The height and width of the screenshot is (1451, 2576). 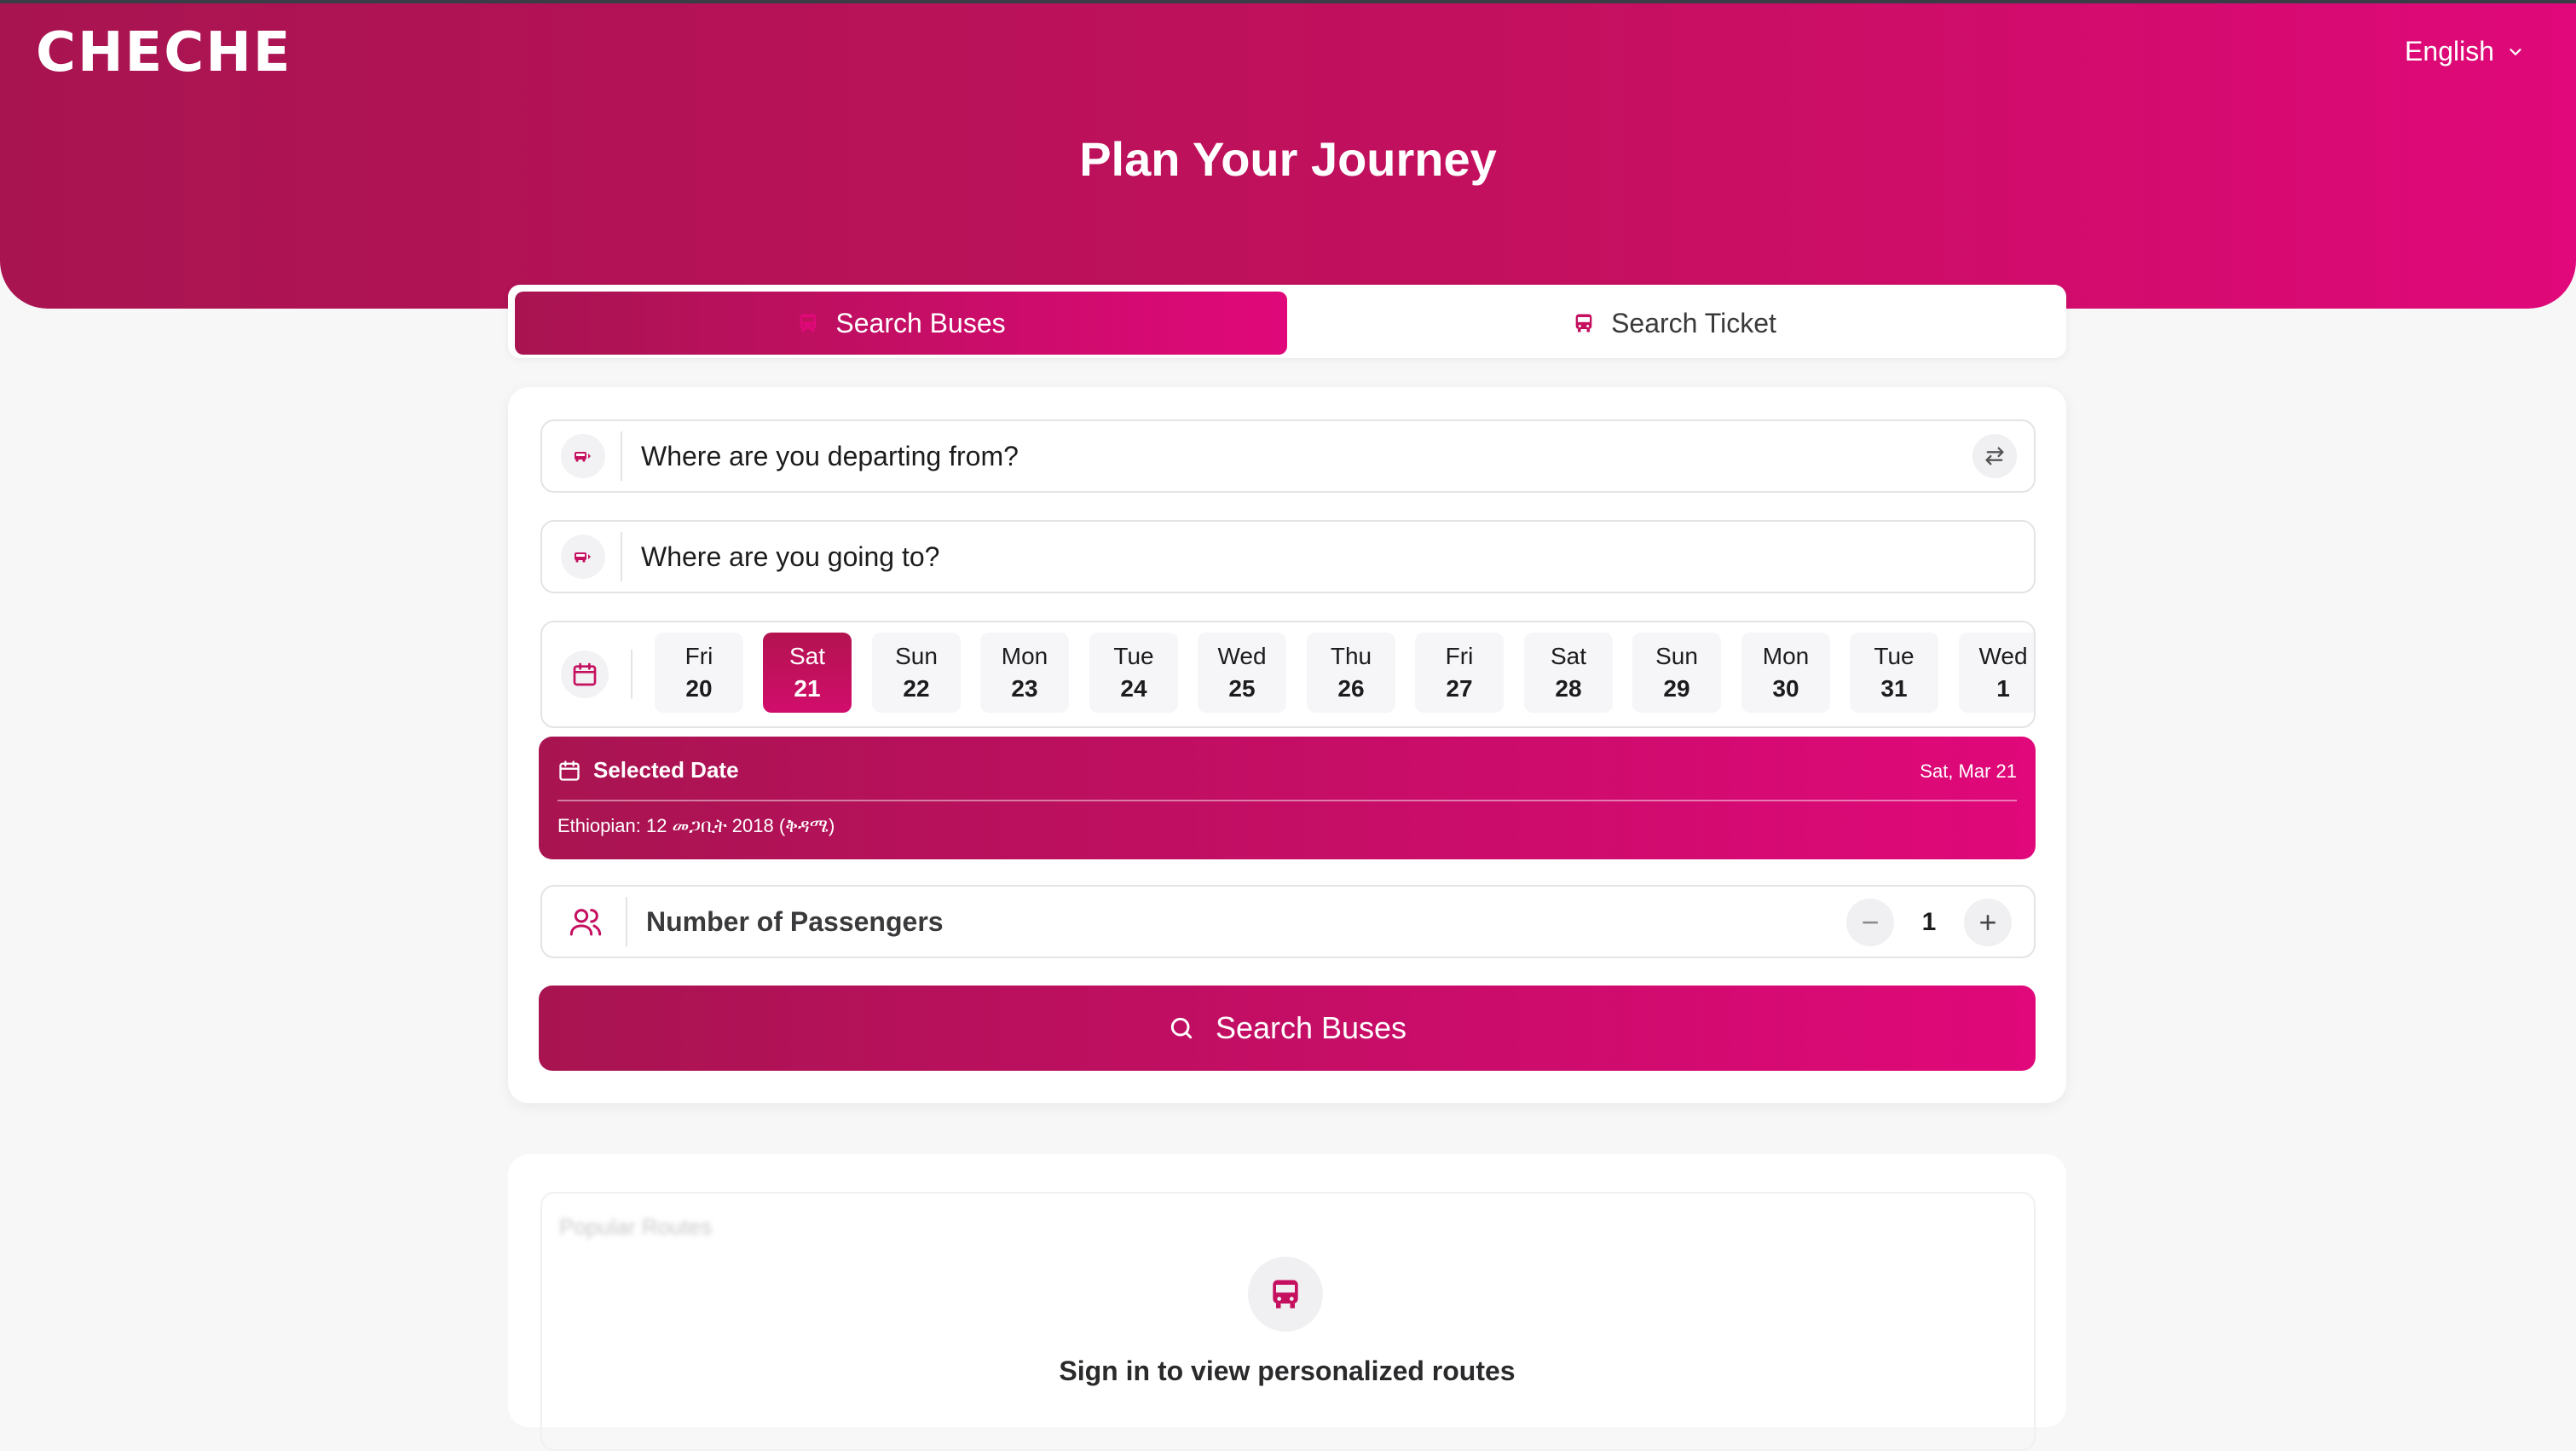 I want to click on divider, so click(x=1287, y=800).